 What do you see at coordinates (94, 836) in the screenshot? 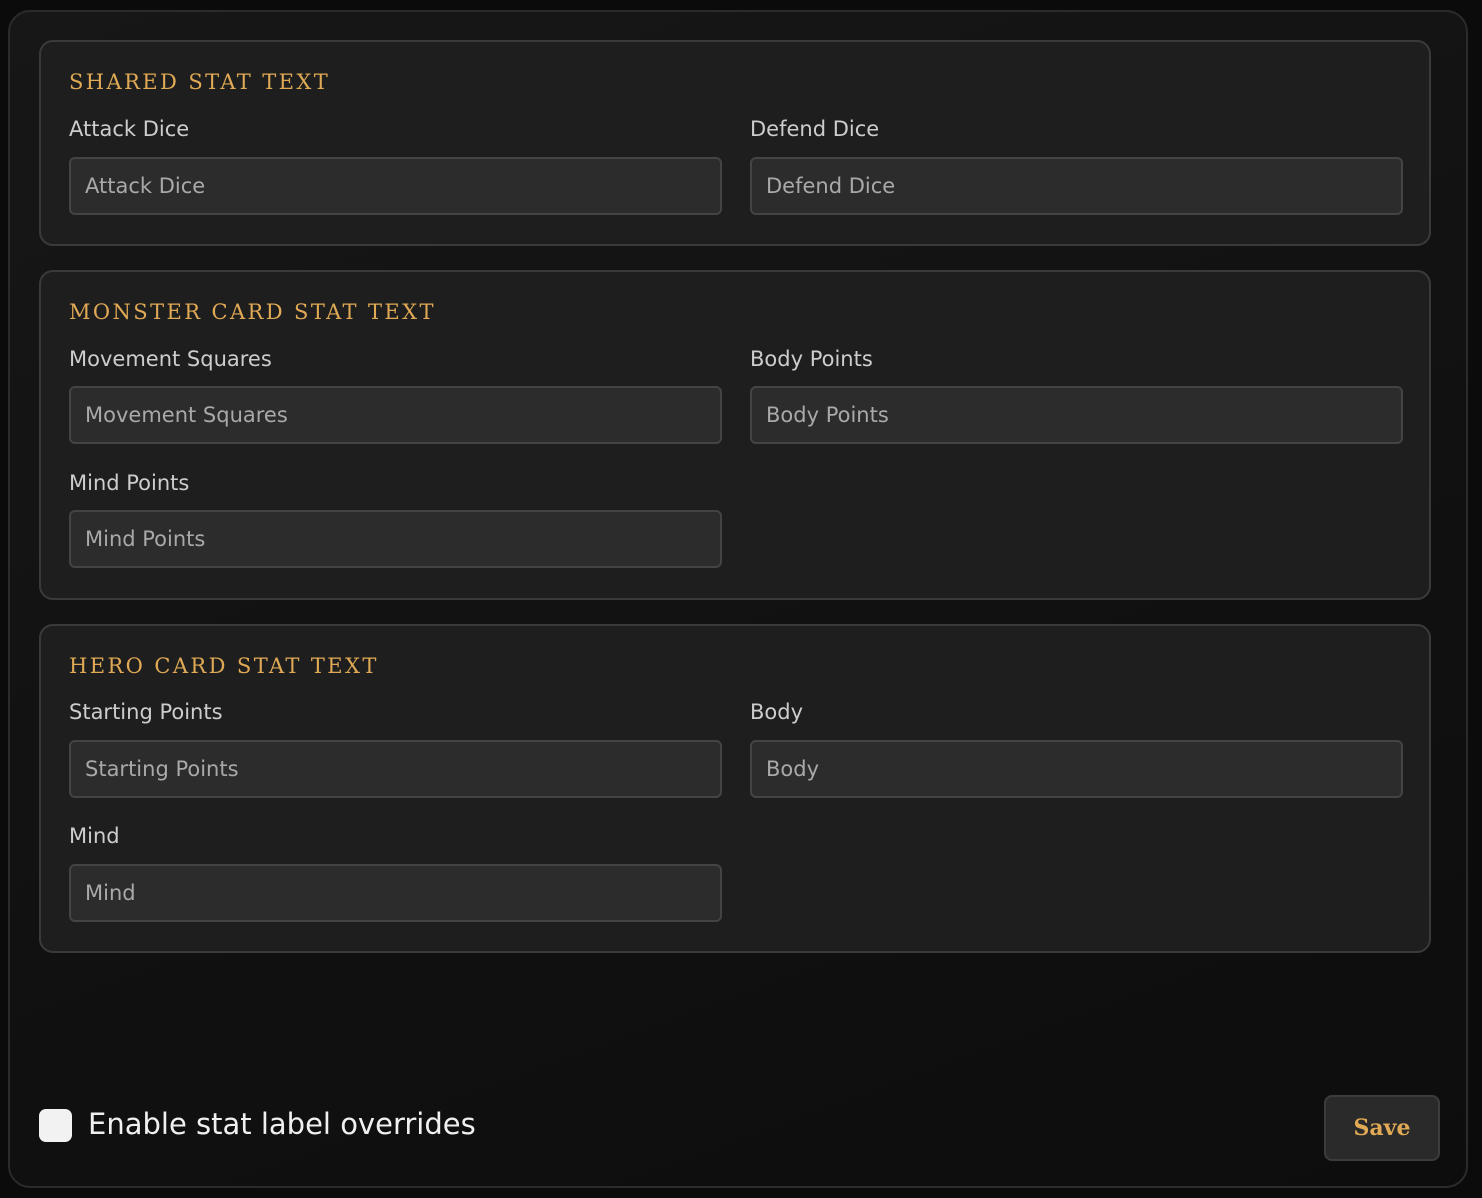
I see `mind-label: Mind` at bounding box center [94, 836].